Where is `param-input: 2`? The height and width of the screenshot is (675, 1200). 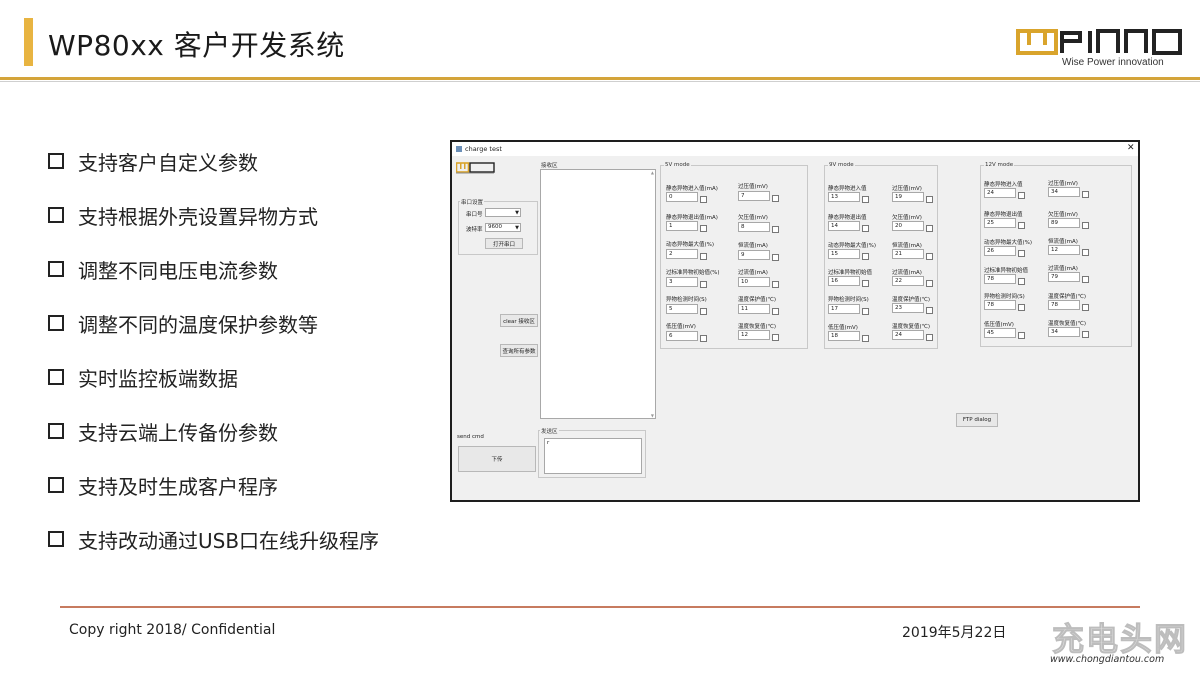 param-input: 2 is located at coordinates (682, 254).